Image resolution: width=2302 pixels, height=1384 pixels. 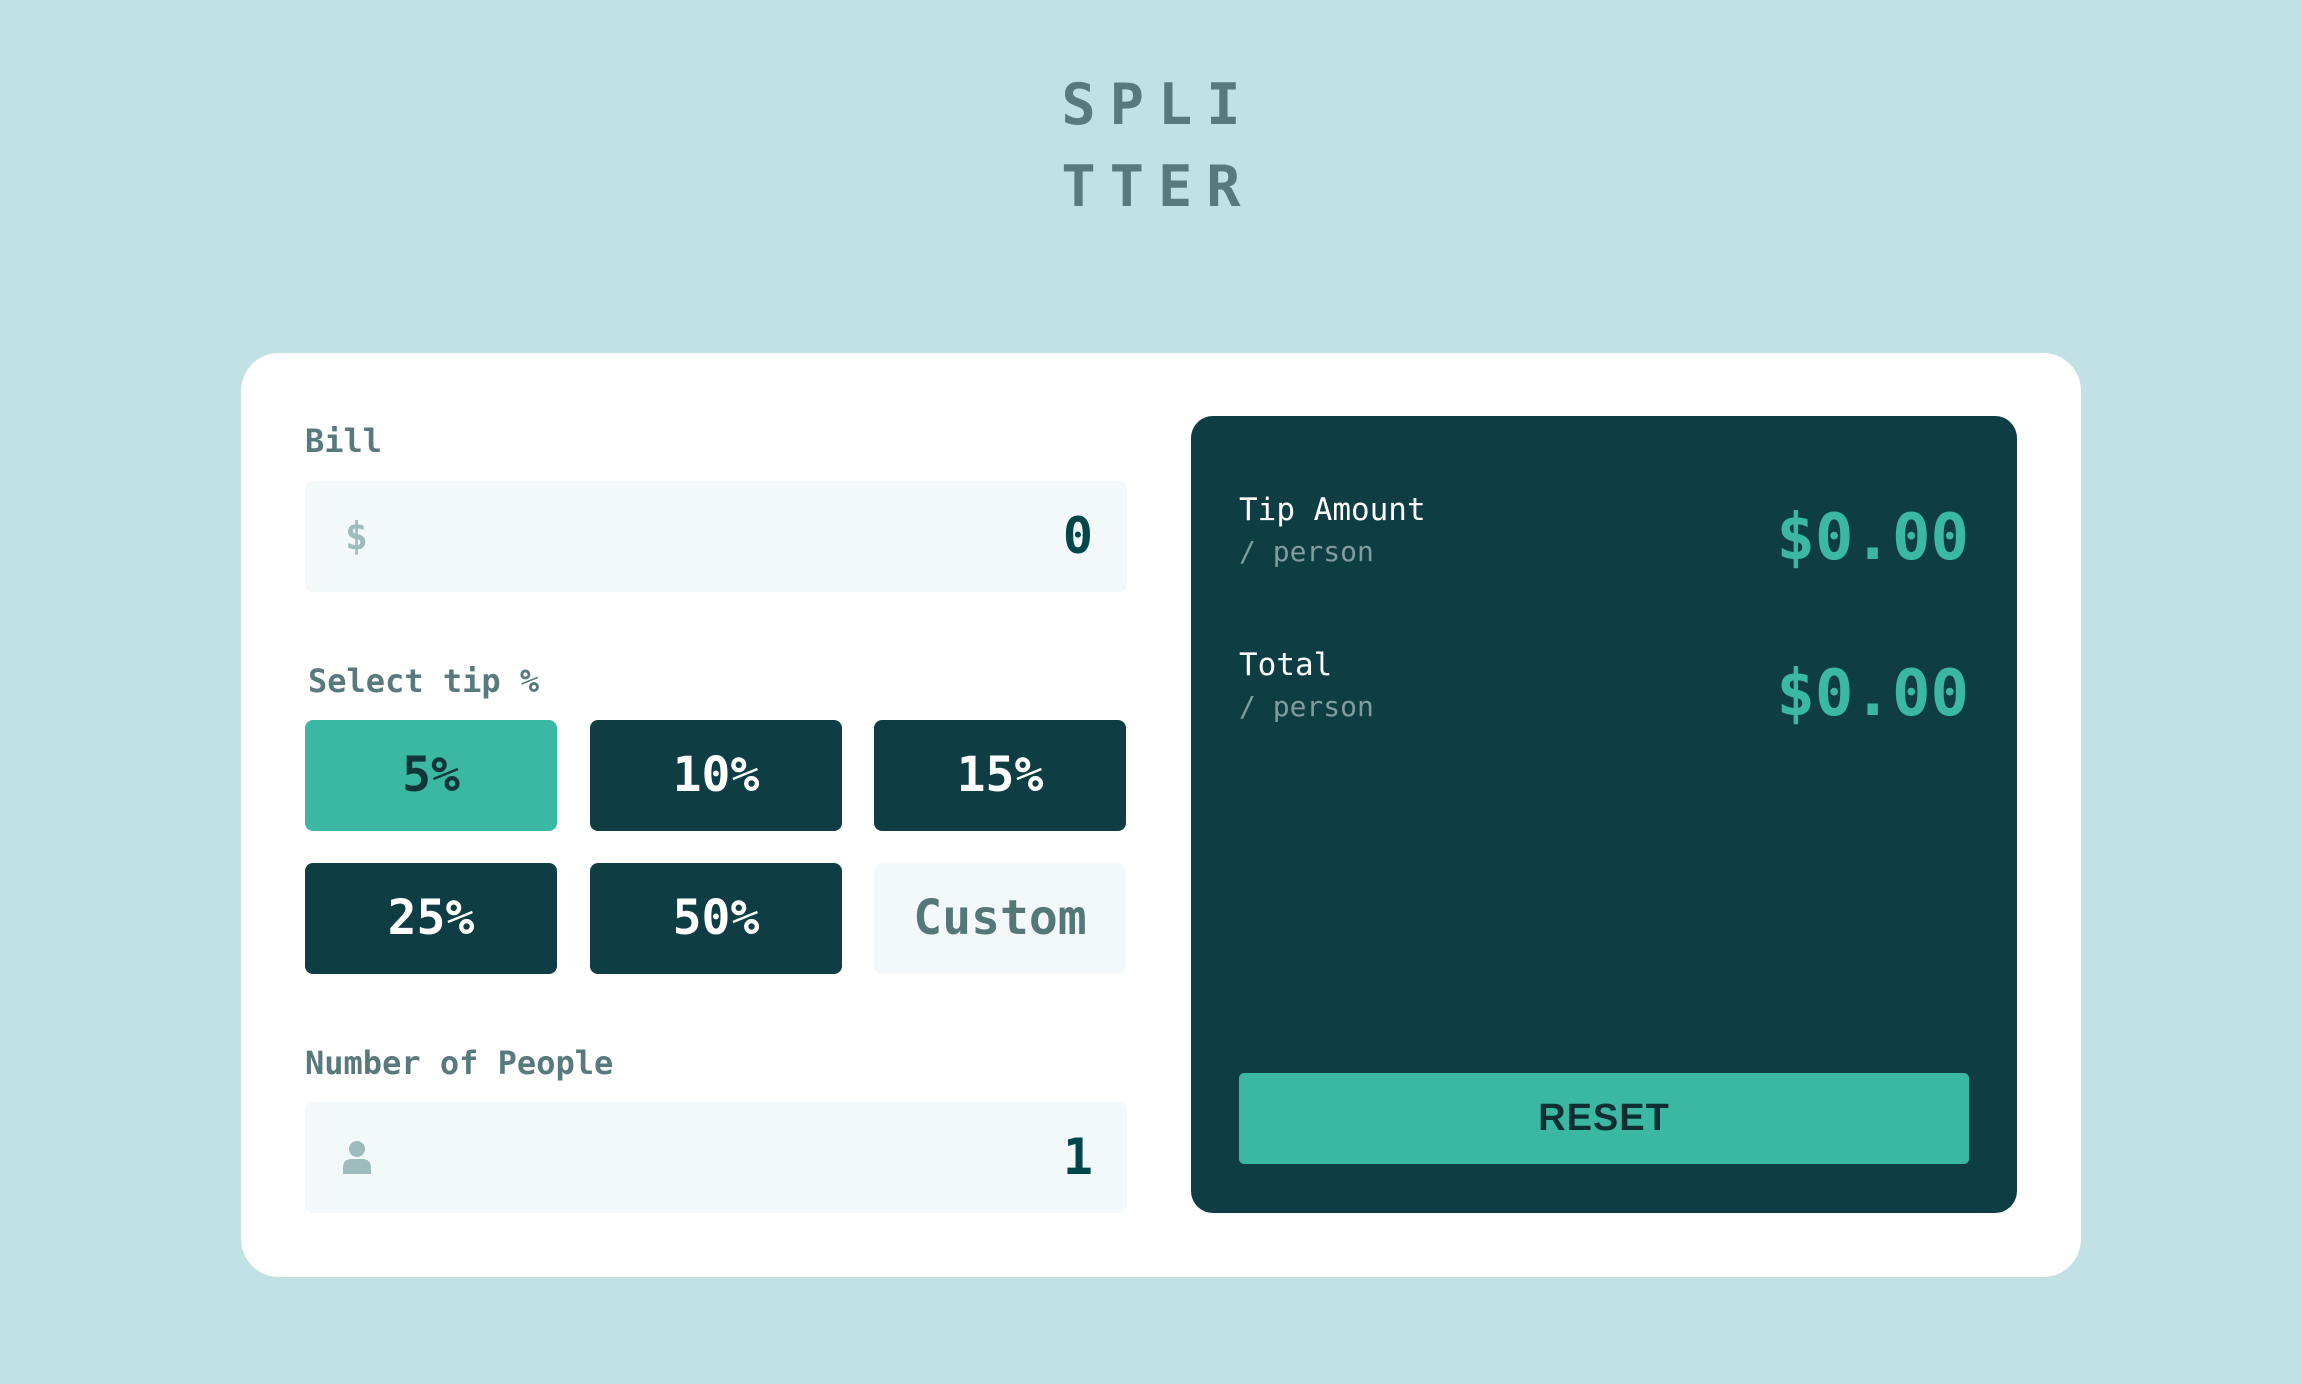 I want to click on custom-tip-input: Custom, so click(x=1000, y=918).